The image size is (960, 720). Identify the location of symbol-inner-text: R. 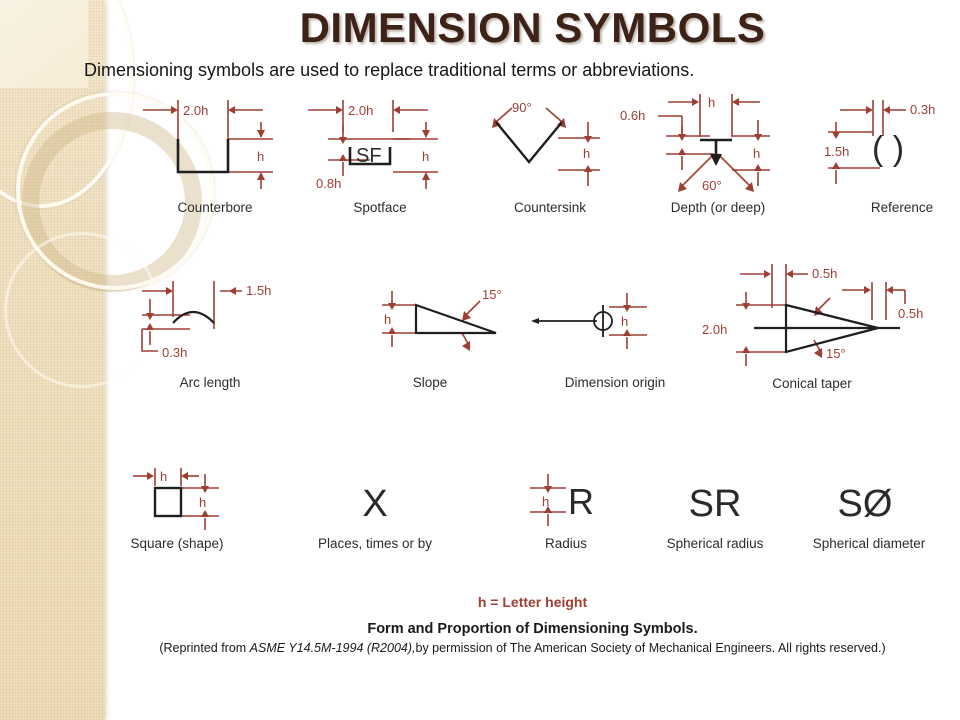
(581, 501).